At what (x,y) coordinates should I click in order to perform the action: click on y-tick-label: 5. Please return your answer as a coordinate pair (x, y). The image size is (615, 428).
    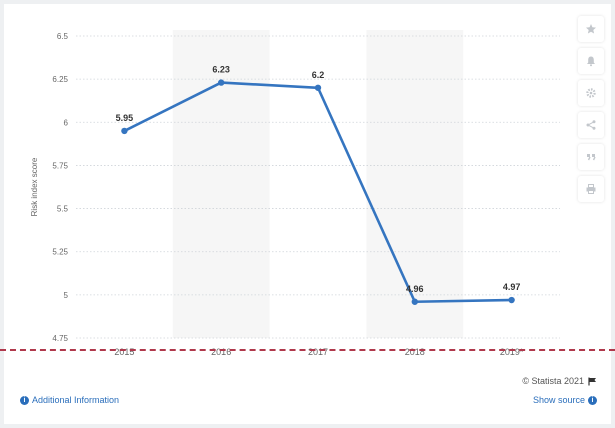
    Looking at the image, I should click on (66, 295).